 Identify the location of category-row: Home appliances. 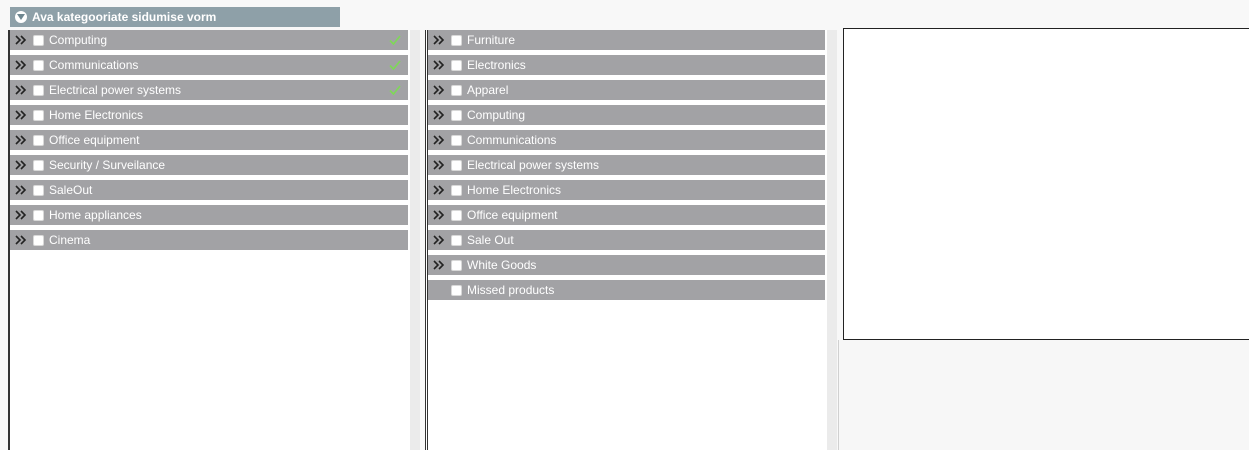
(209, 215).